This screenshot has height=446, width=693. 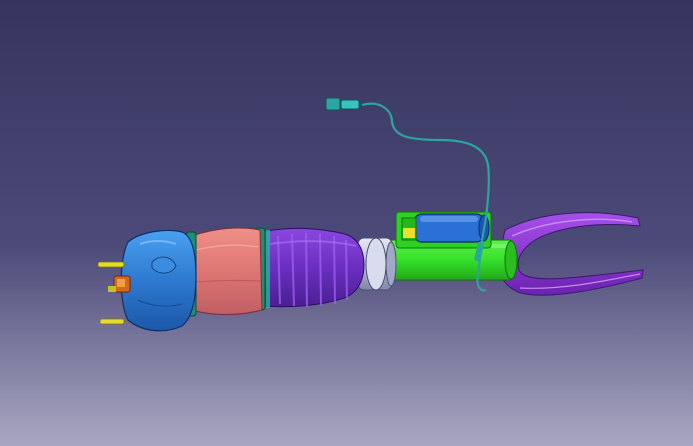 What do you see at coordinates (445, 228) in the screenshot?
I see `valve-unit` at bounding box center [445, 228].